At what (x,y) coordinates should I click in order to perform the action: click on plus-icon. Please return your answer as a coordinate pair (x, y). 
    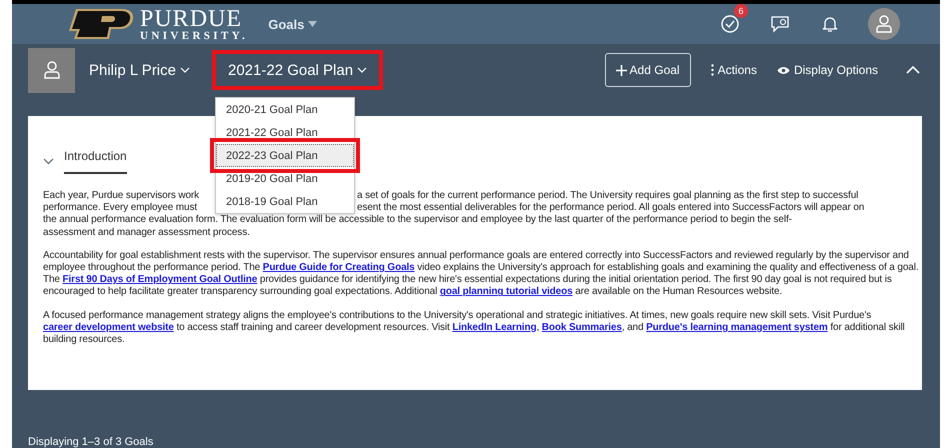
    Looking at the image, I should click on (621, 70).